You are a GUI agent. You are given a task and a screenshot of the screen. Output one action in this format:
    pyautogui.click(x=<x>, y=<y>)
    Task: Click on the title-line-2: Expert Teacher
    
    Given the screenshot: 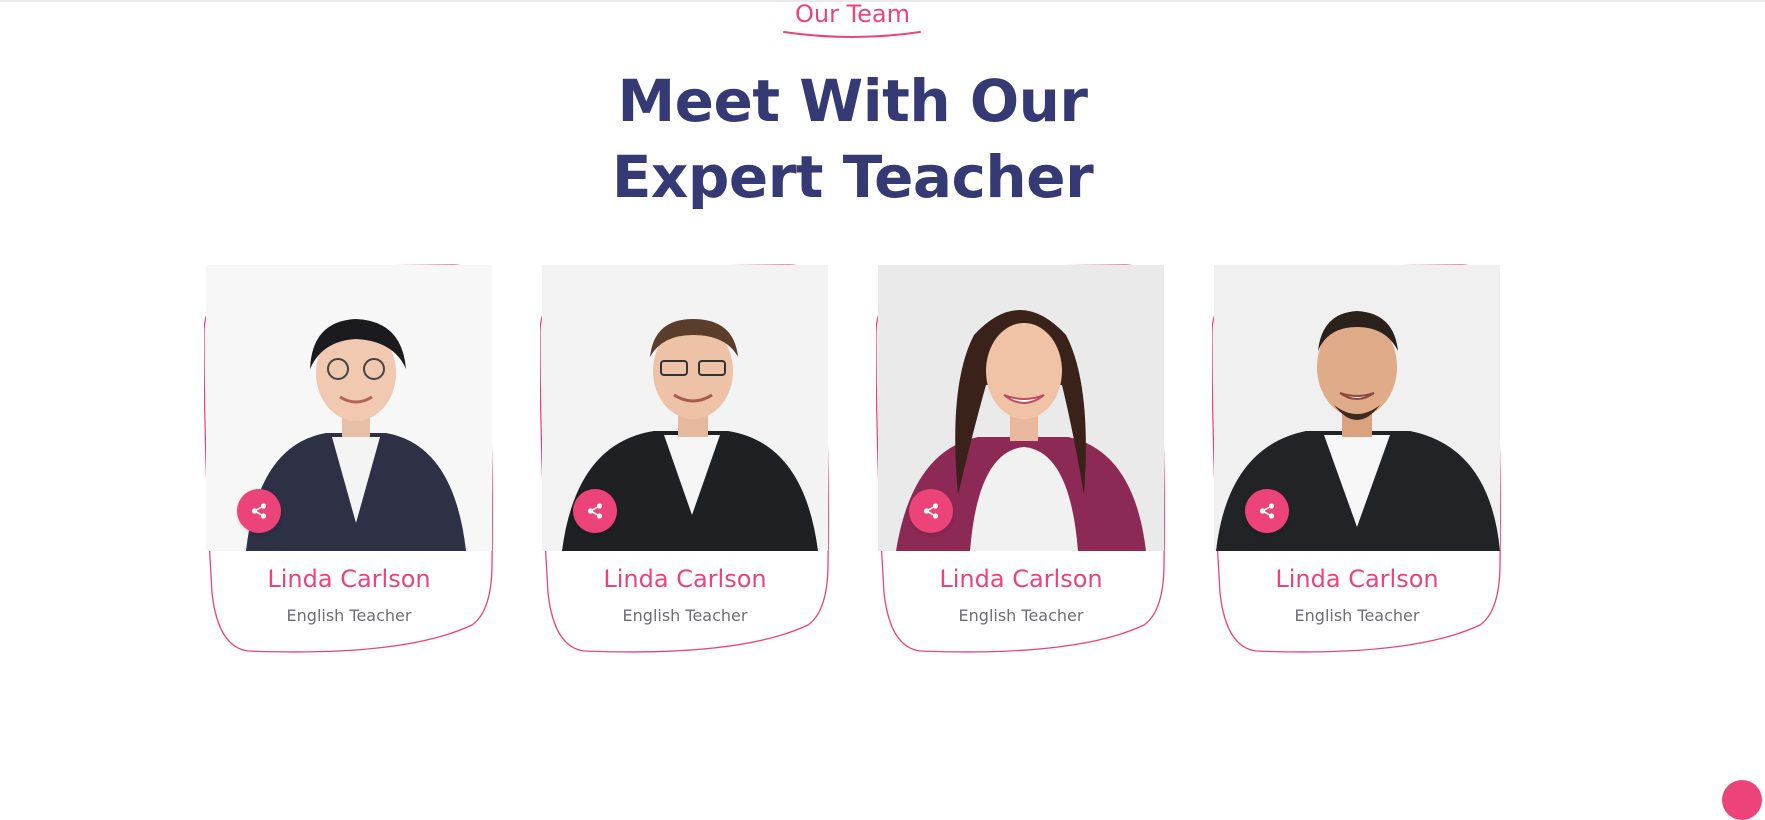 What is the action you would take?
    pyautogui.click(x=852, y=177)
    